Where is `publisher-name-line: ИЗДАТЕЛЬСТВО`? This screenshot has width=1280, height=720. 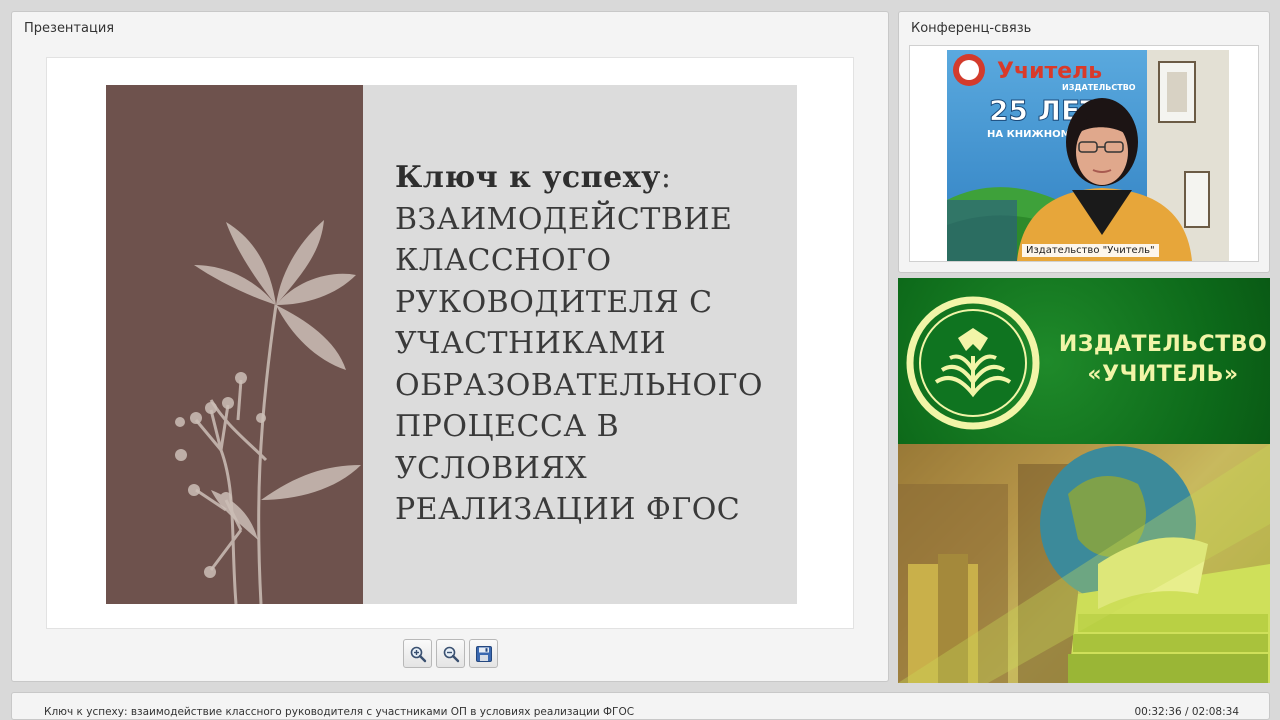
publisher-name-line: ИЗДАТЕЛЬСТВО is located at coordinates (1163, 344).